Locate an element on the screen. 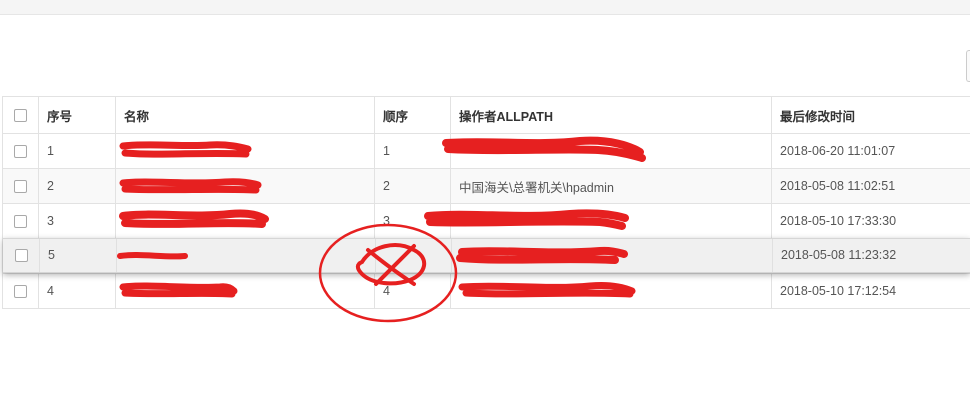  cell-seq: 3 is located at coordinates (77, 221).